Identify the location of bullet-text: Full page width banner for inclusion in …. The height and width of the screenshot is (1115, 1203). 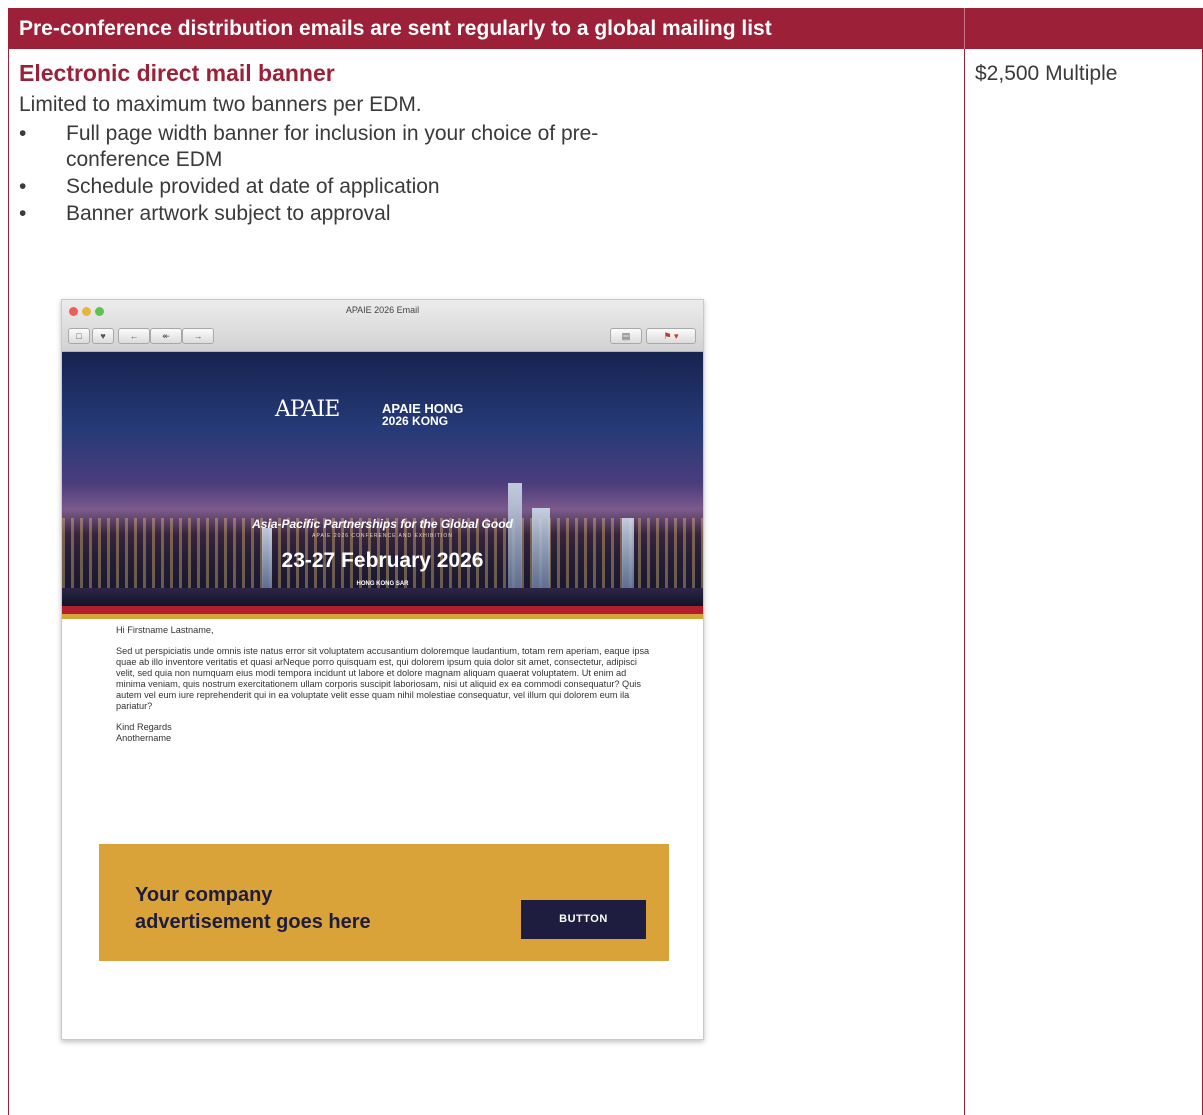
(332, 146).